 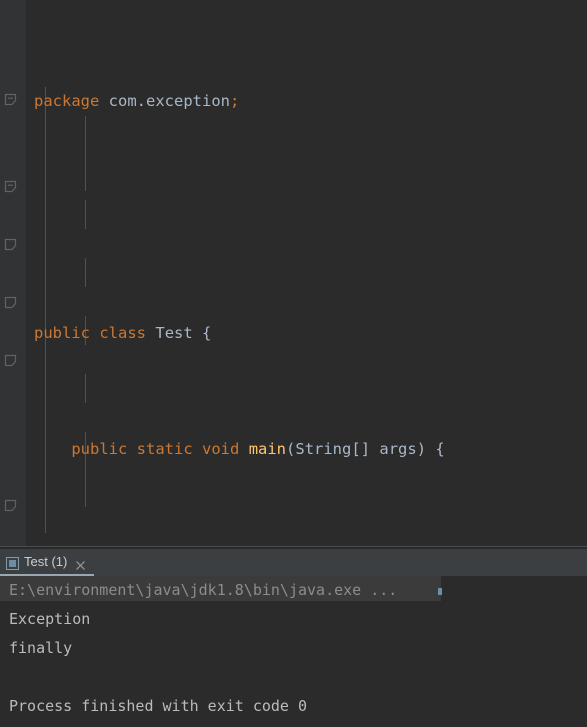 What do you see at coordinates (169, 101) in the screenshot?
I see `token-package-name: com.exception` at bounding box center [169, 101].